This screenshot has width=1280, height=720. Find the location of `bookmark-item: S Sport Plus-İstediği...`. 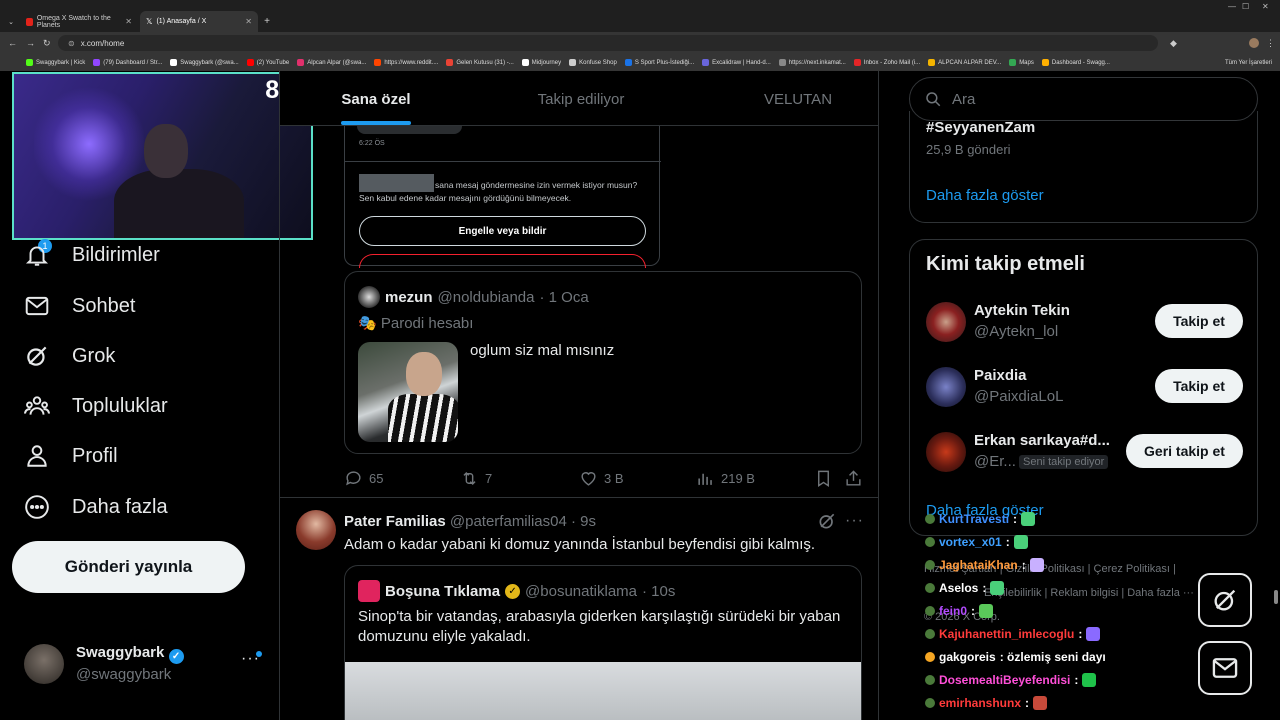

bookmark-item: S Sport Plus-İstediği... is located at coordinates (659, 62).